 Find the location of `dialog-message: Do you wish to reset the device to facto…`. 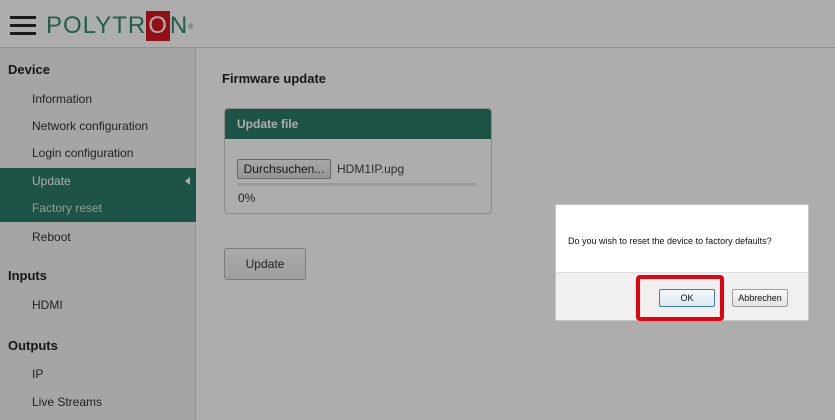

dialog-message: Do you wish to reset the device to facto… is located at coordinates (670, 241).